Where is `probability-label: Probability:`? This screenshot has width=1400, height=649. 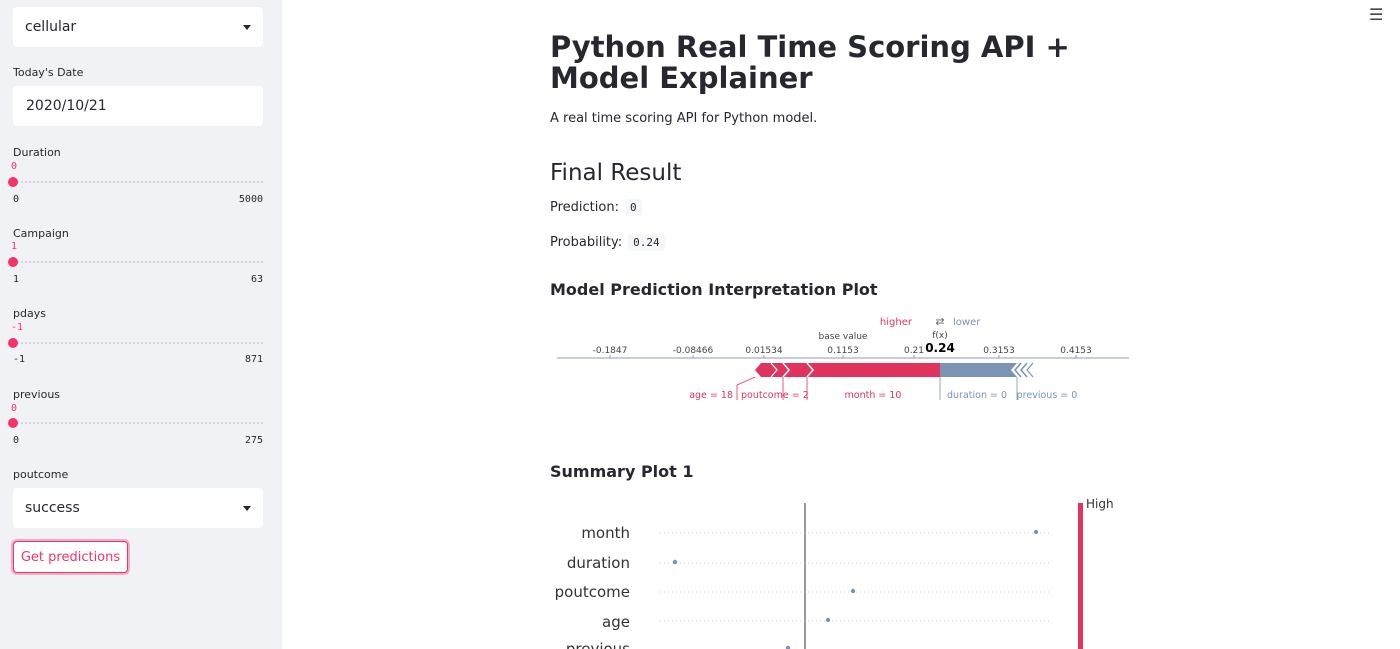
probability-label: Probability: is located at coordinates (586, 242).